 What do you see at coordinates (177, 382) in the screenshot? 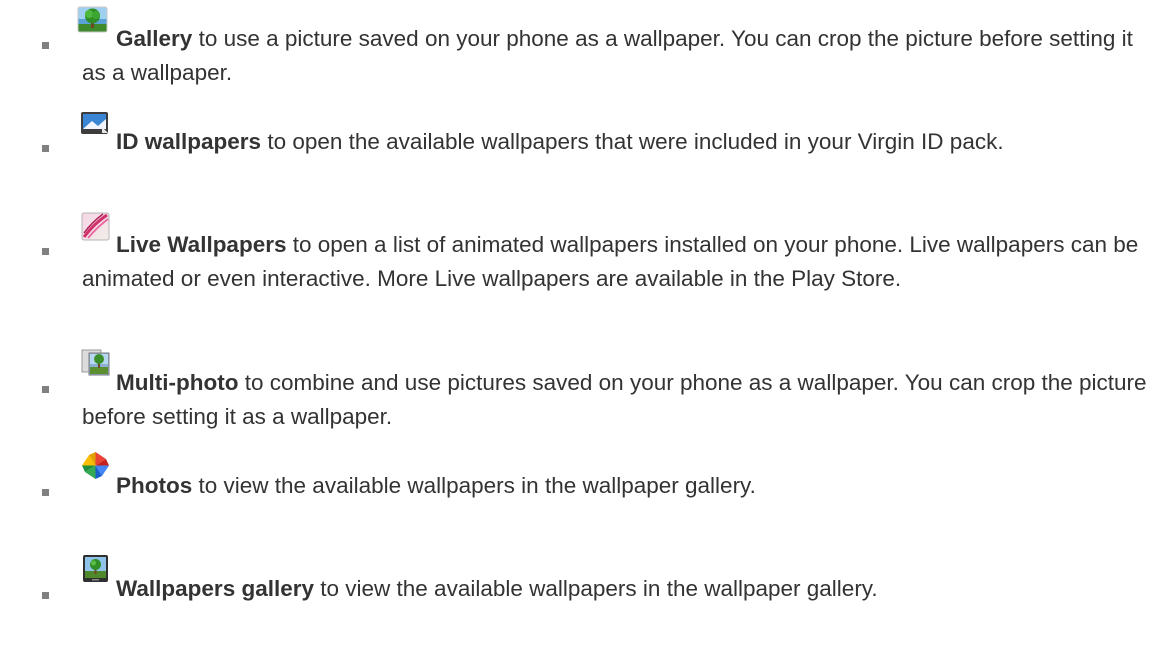
I see `item-title: Multi-photo` at bounding box center [177, 382].